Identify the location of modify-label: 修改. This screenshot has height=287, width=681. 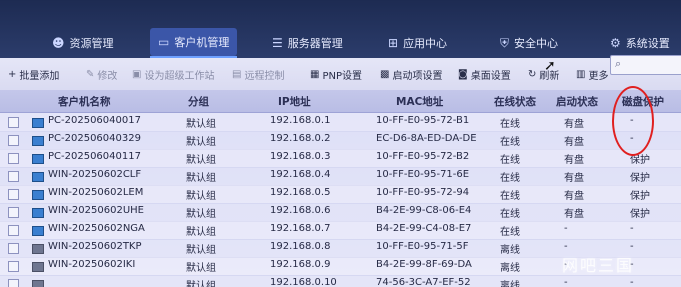
(107, 76).